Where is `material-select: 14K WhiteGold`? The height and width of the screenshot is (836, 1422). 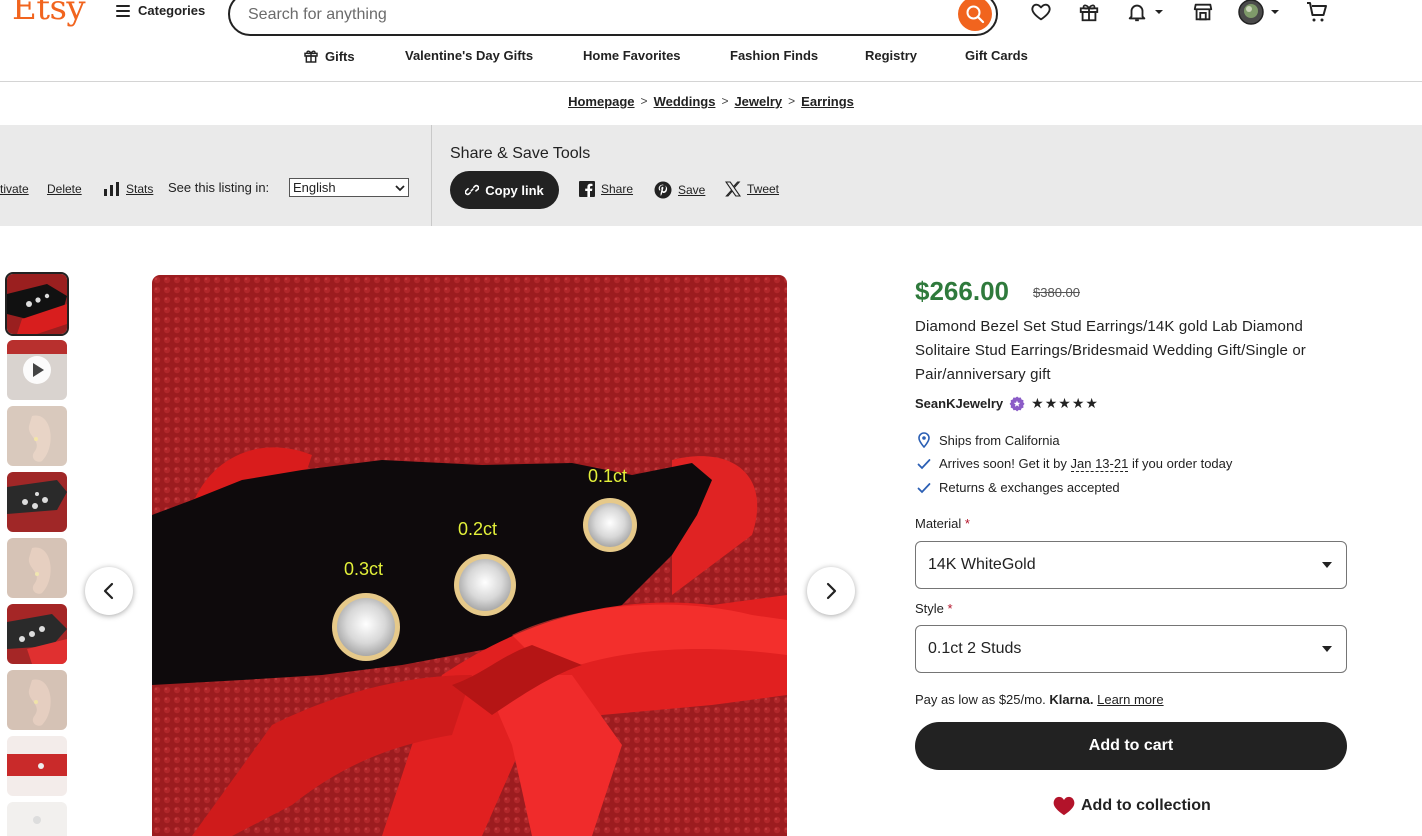 material-select: 14K WhiteGold is located at coordinates (1131, 565).